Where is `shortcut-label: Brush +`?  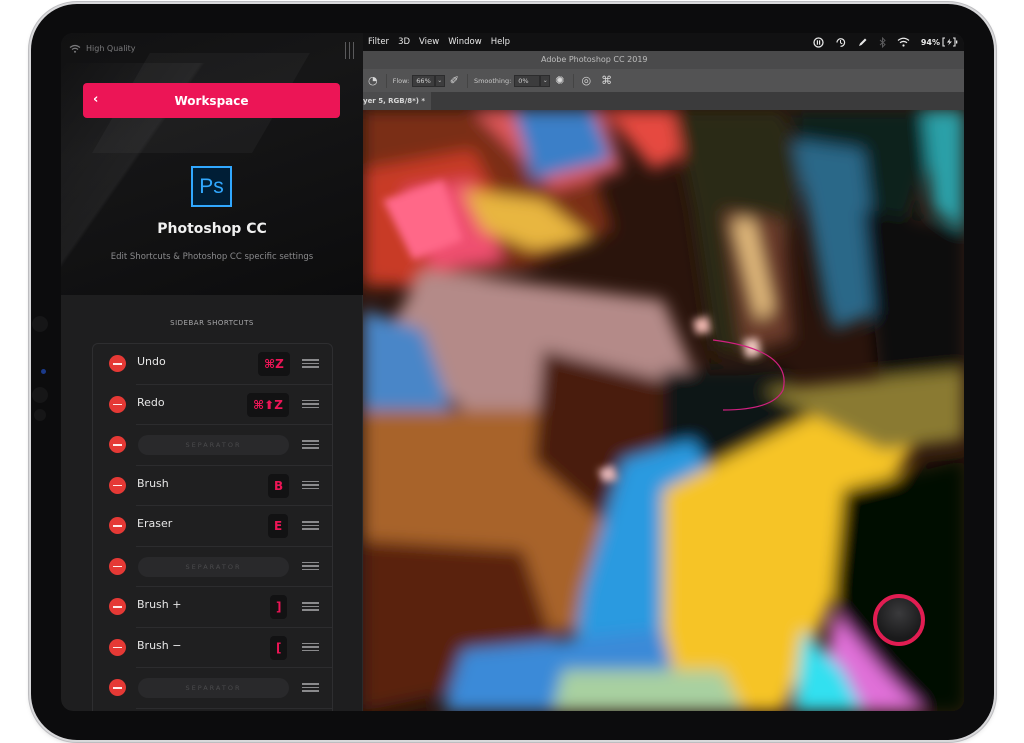 shortcut-label: Brush + is located at coordinates (159, 604).